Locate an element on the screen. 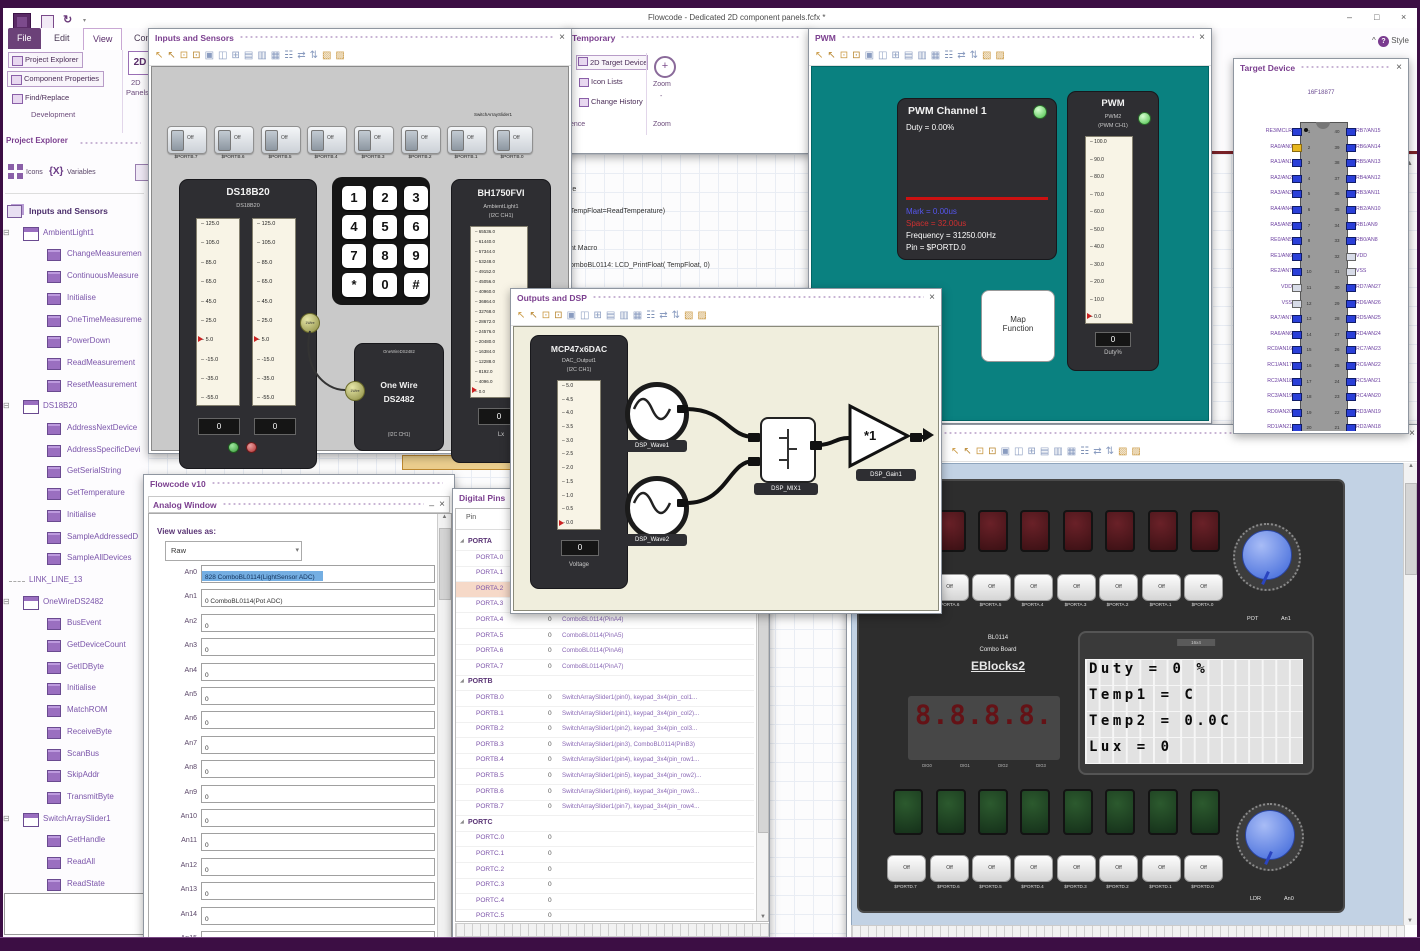 The height and width of the screenshot is (951, 1420). tree-item: GetSerialString is located at coordinates (74, 473).